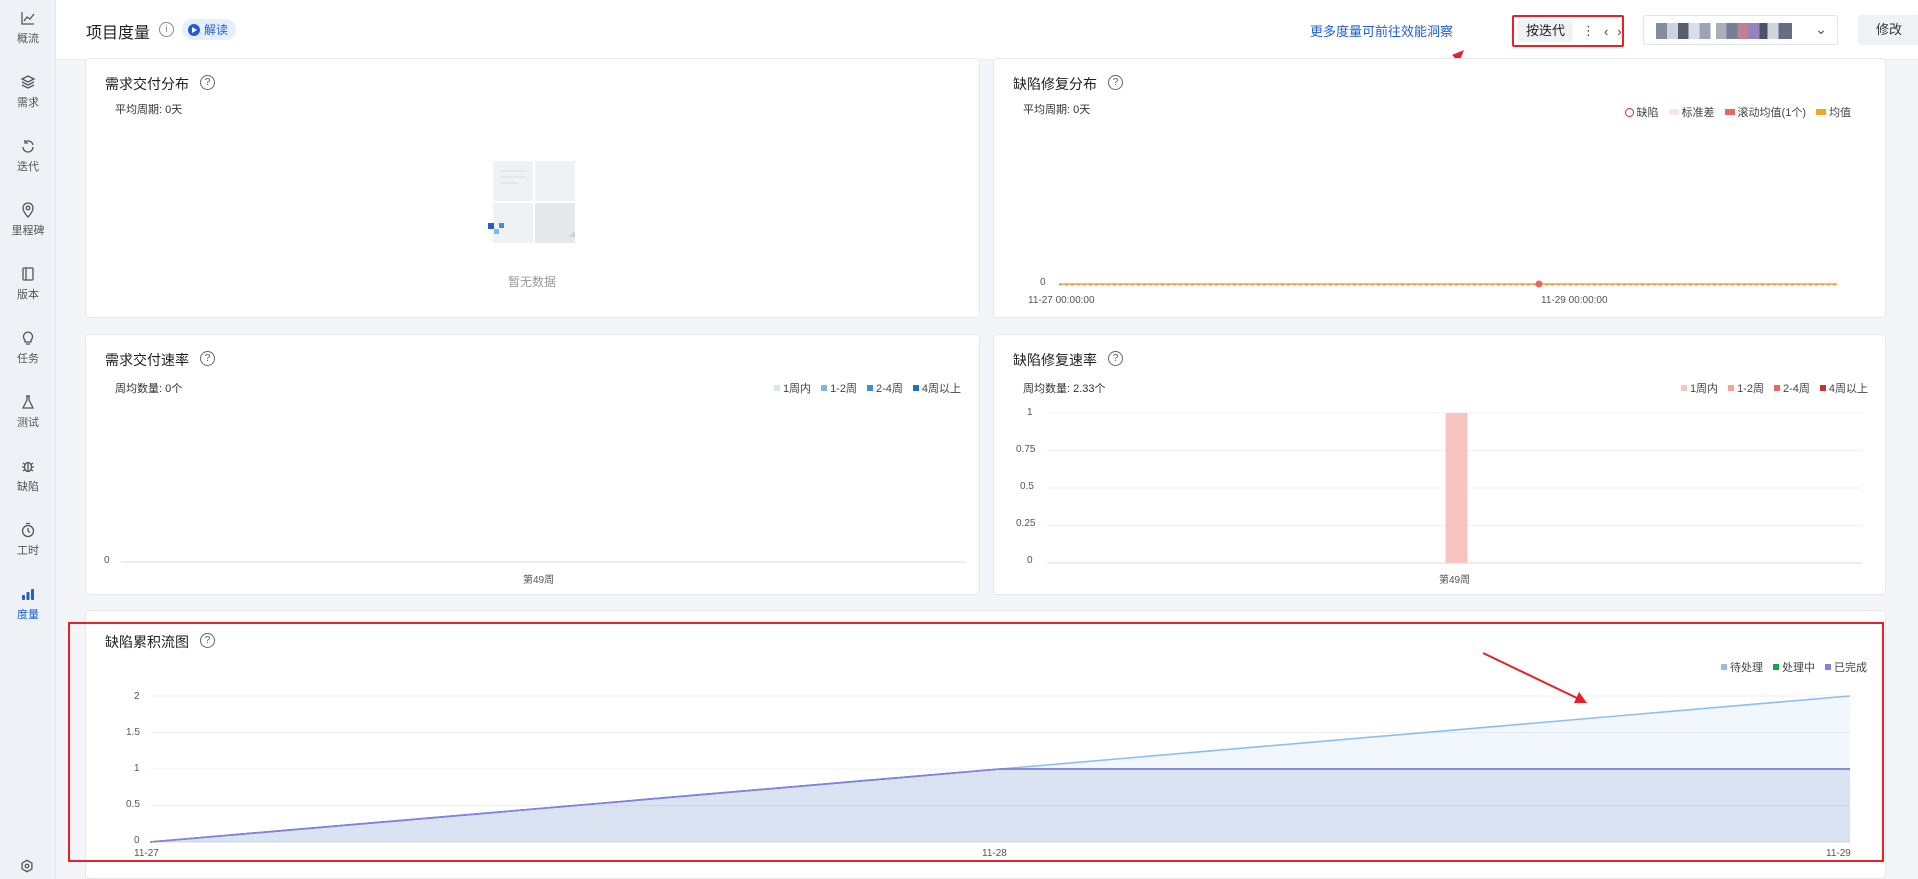 Image resolution: width=1918 pixels, height=879 pixels. What do you see at coordinates (147, 84) in the screenshot?
I see `card-title: 需求交付分布` at bounding box center [147, 84].